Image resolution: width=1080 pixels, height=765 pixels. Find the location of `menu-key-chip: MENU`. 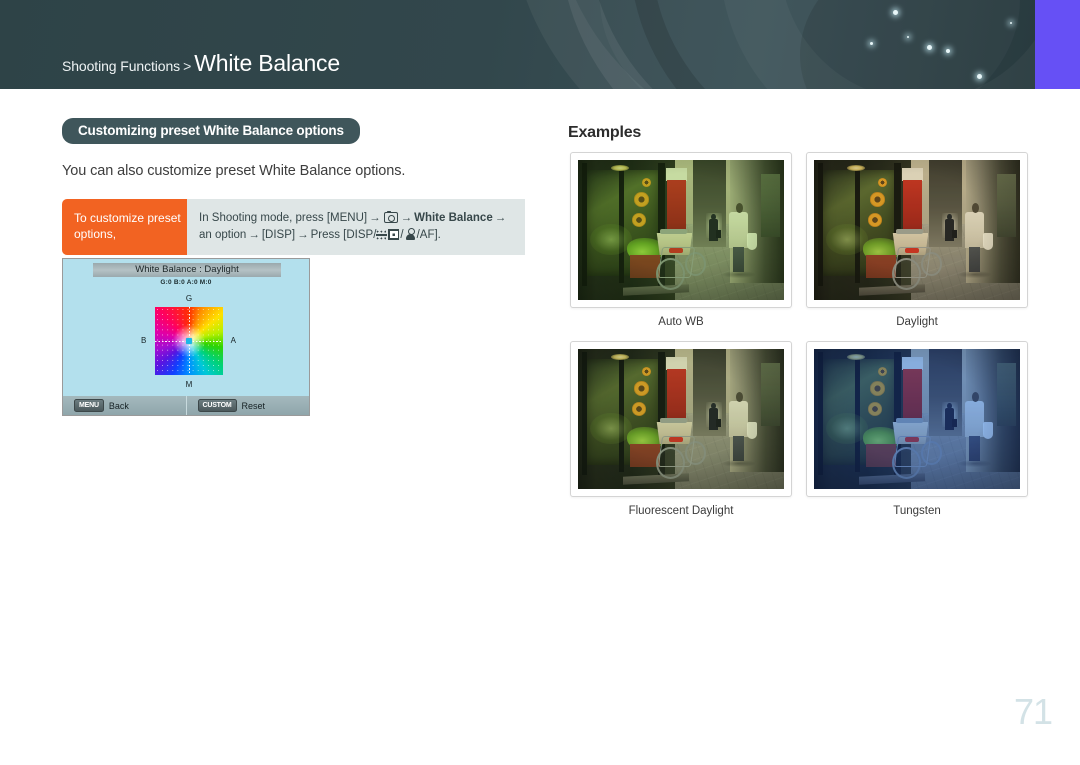

menu-key-chip: MENU is located at coordinates (89, 405).